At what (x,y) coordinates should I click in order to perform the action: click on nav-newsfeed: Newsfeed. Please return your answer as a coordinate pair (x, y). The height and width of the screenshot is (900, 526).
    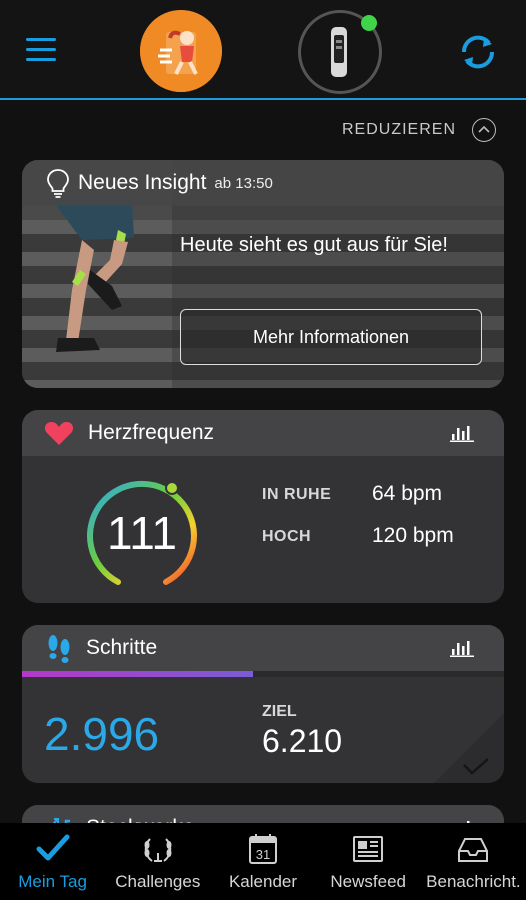
    Looking at the image, I should click on (368, 861).